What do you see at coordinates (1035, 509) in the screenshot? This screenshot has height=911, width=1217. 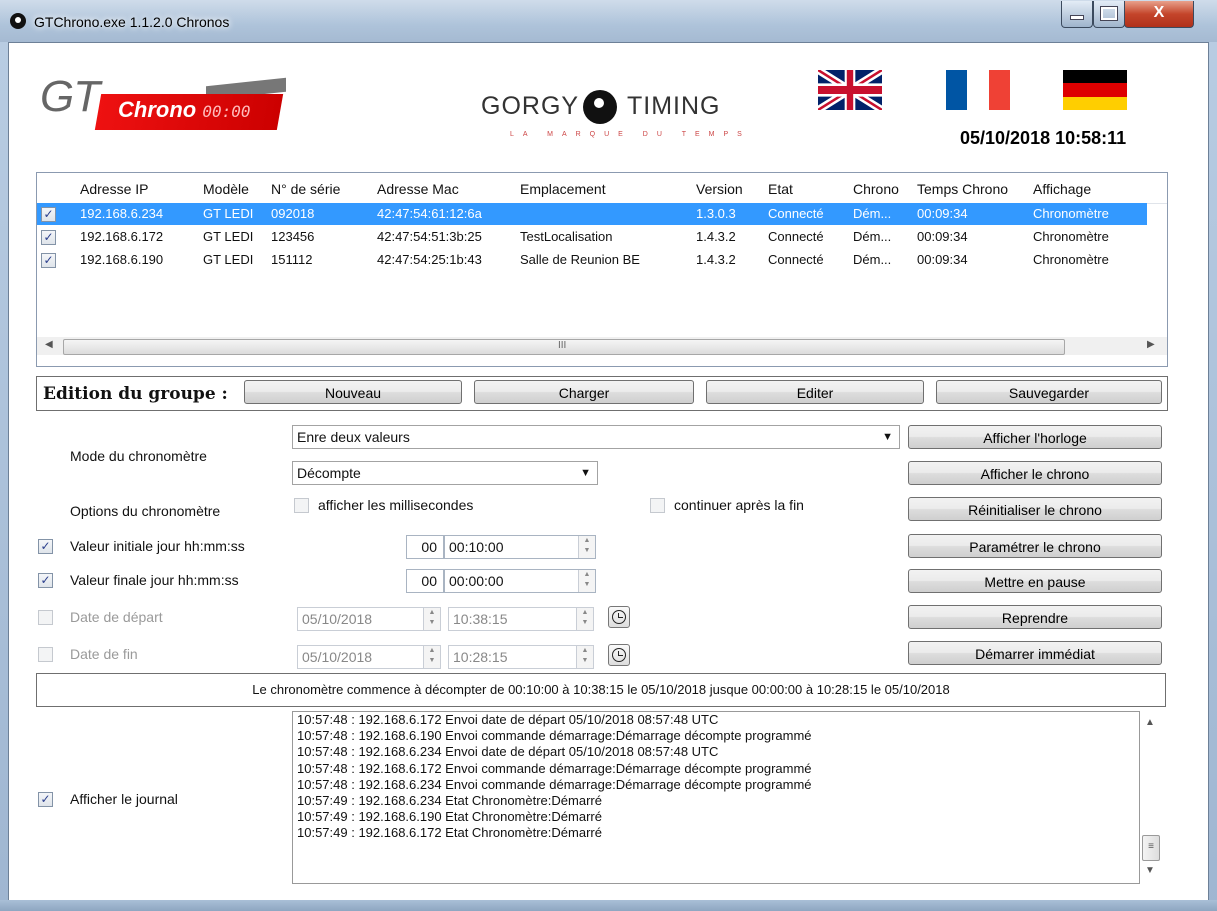 I see `reset-chrono-button: Réinitialiser le chrono` at bounding box center [1035, 509].